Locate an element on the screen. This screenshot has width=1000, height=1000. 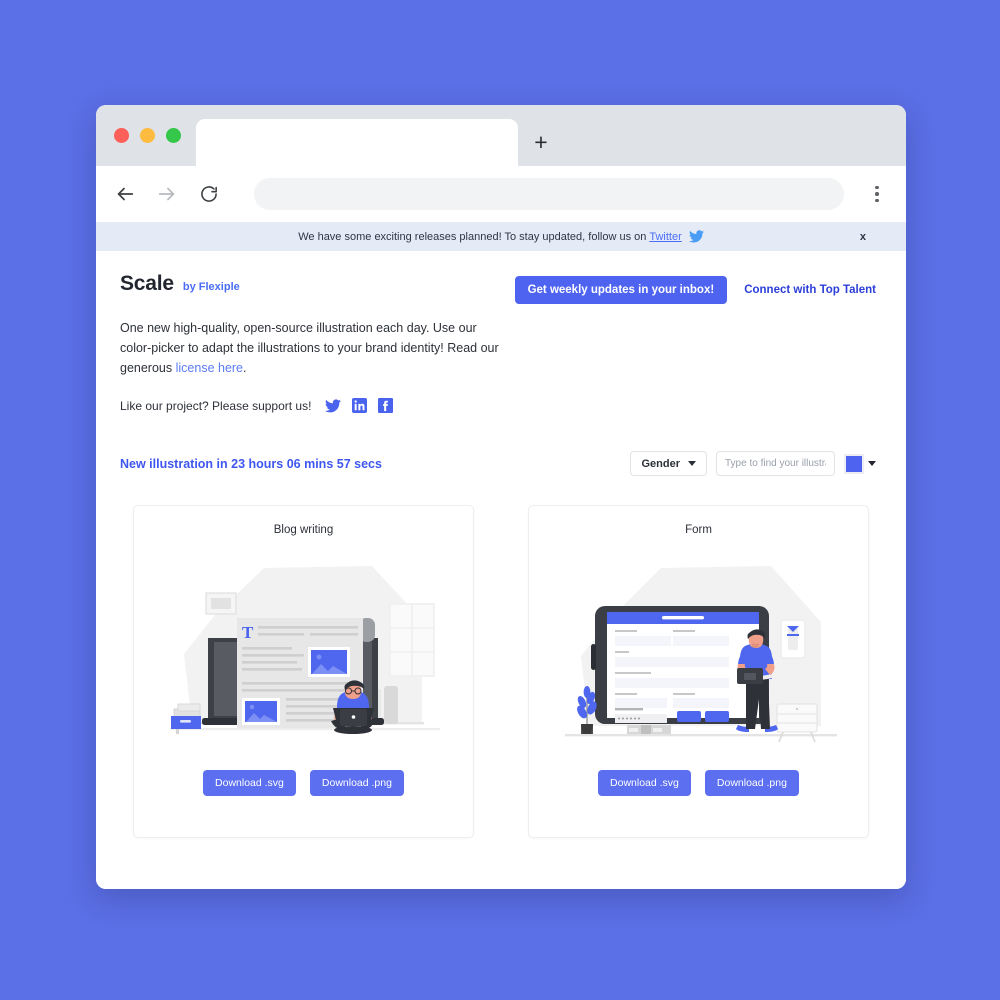
linkedin-icon is located at coordinates (360, 405).